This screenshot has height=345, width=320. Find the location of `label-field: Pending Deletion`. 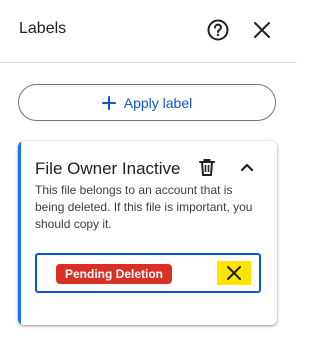

label-field: Pending Deletion is located at coordinates (148, 273).